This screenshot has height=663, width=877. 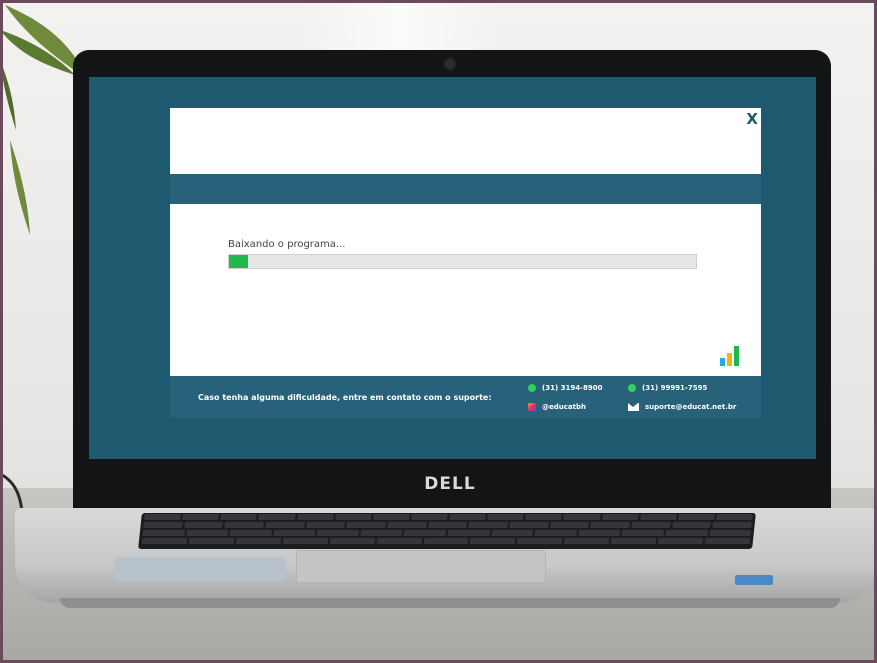 What do you see at coordinates (450, 64) in the screenshot?
I see `webcam` at bounding box center [450, 64].